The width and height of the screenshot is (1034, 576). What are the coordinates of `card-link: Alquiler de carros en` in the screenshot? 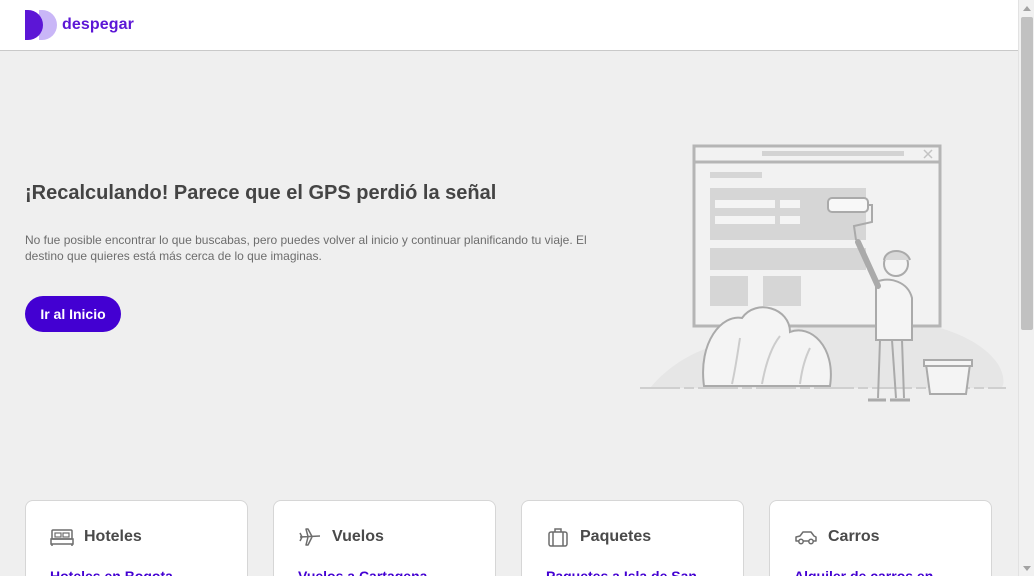 It's located at (863, 572).